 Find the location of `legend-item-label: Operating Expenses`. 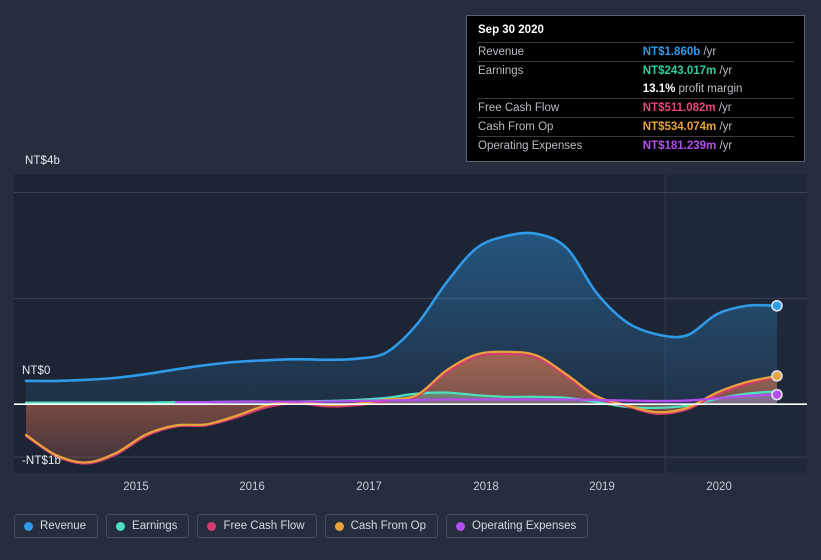

legend-item-label: Operating Expenses is located at coordinates (524, 526).